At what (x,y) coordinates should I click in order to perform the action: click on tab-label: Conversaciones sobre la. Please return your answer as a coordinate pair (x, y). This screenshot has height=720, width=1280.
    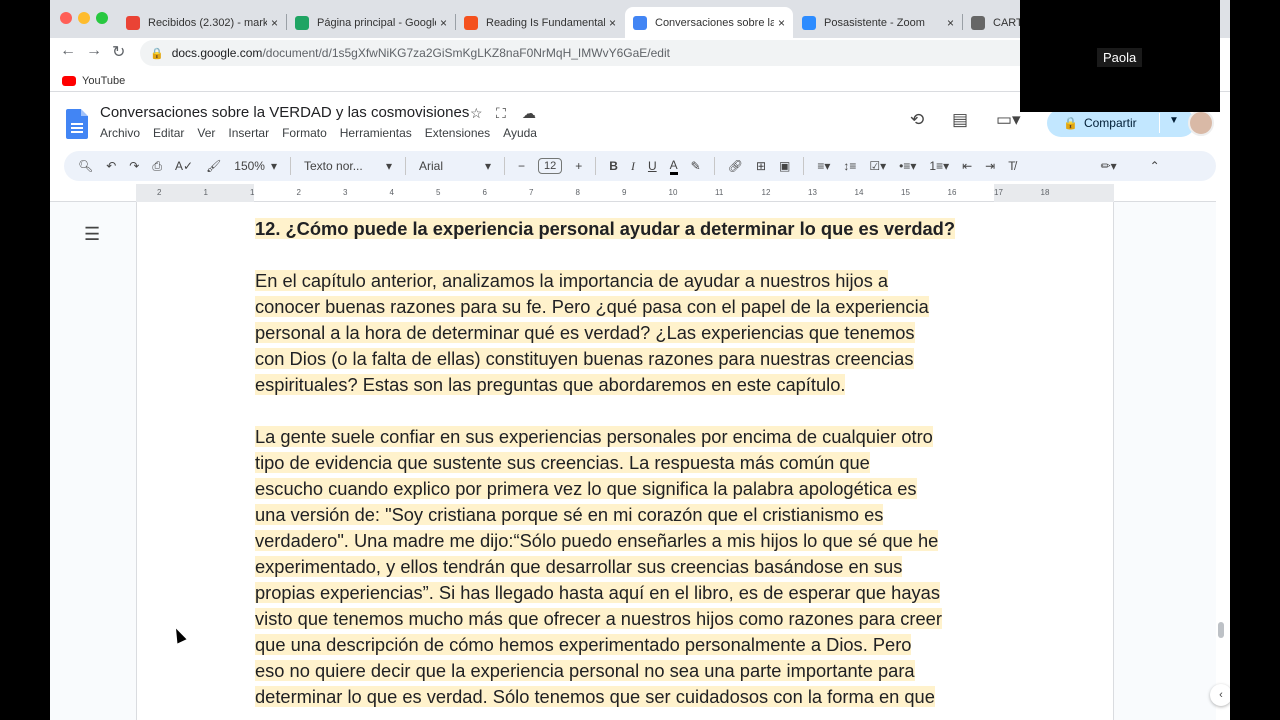
    Looking at the image, I should click on (714, 22).